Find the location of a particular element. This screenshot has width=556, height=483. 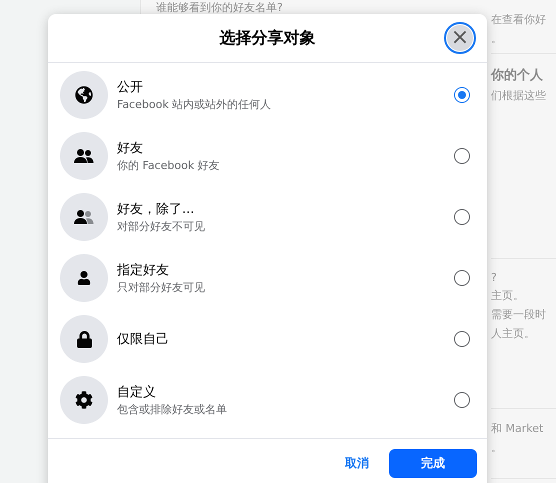

background-text: 主页。 is located at coordinates (508, 295).